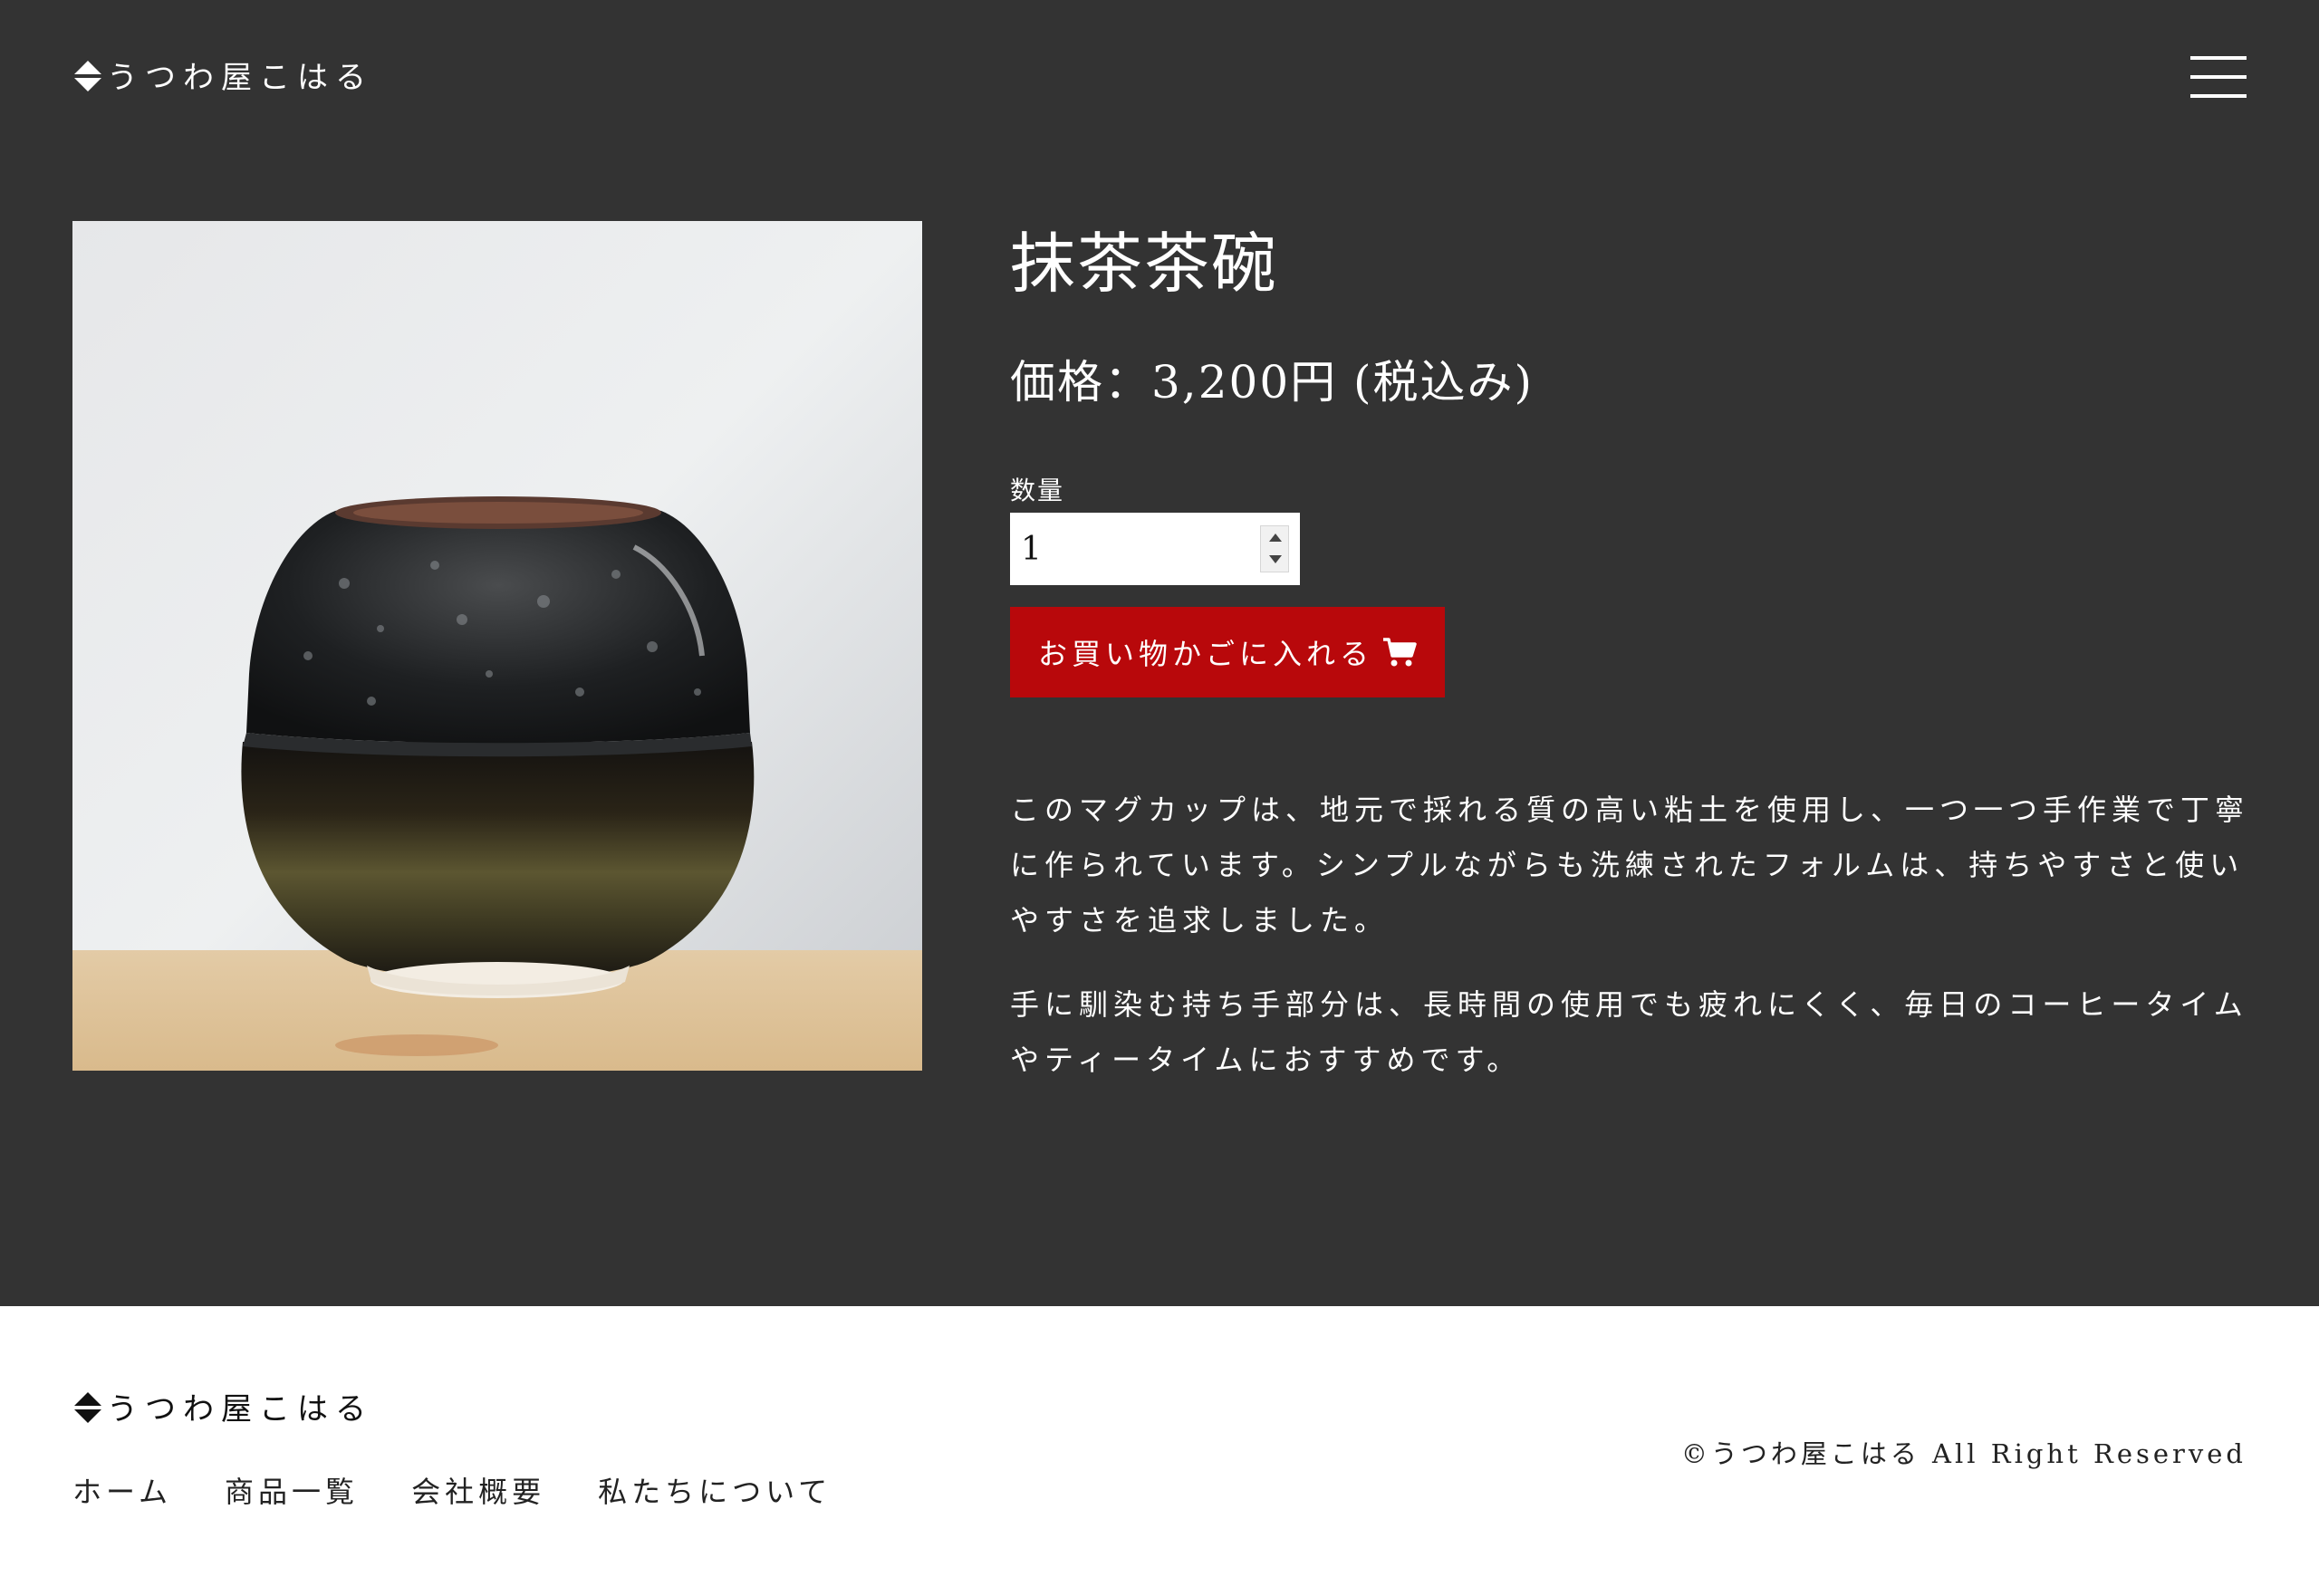  Describe the element at coordinates (1400, 652) in the screenshot. I see `shopping-cart-icon` at that location.